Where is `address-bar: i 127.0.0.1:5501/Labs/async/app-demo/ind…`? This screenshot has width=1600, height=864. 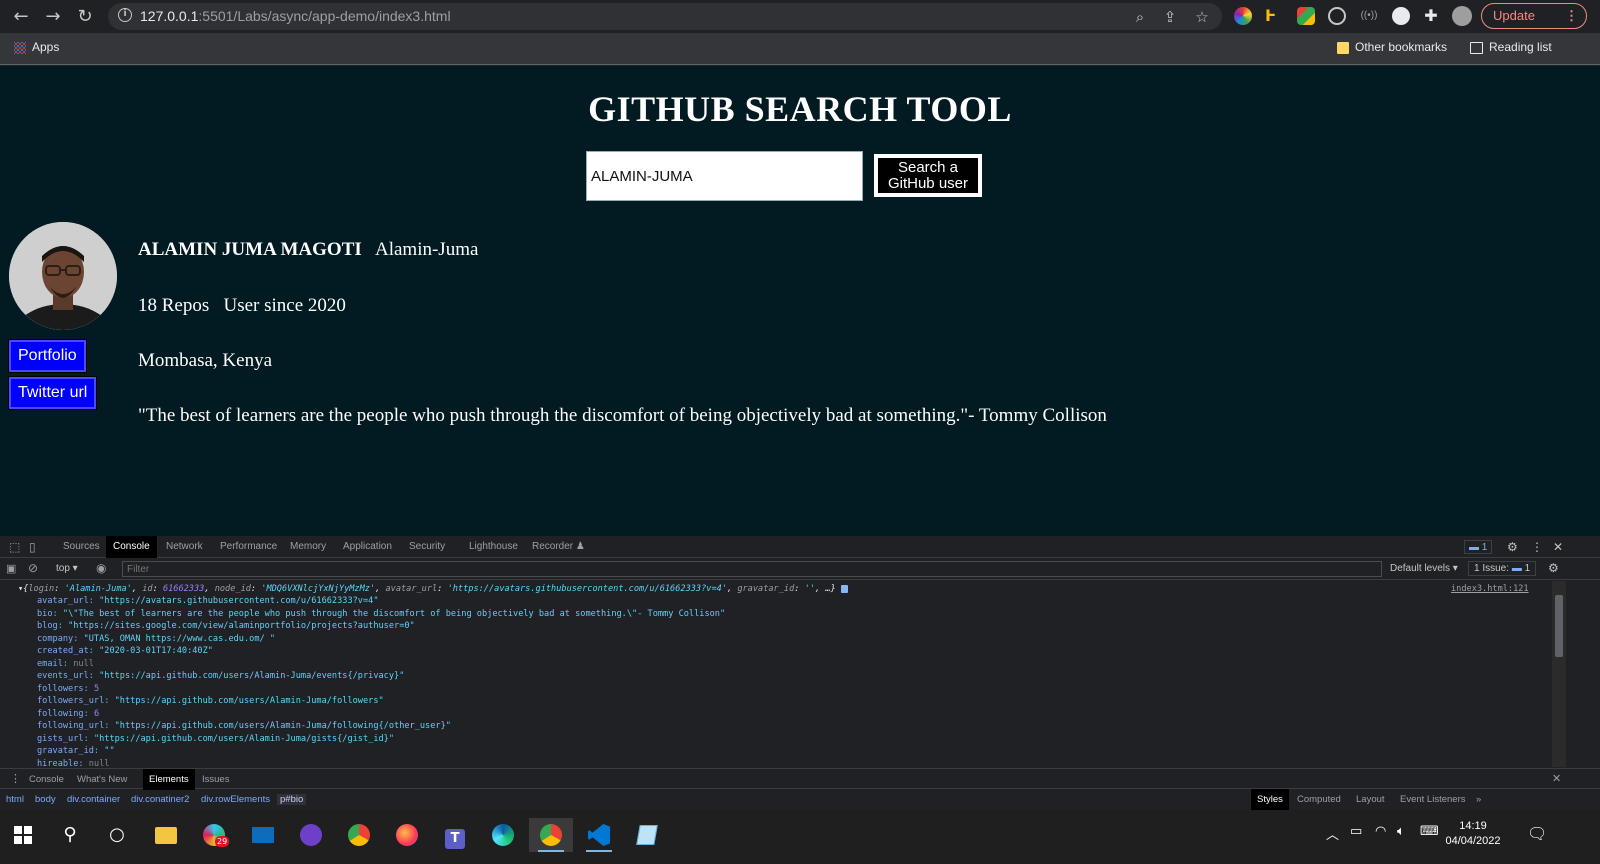
address-bar: i 127.0.0.1:5501/Labs/async/app-demo/ind… is located at coordinates (665, 16).